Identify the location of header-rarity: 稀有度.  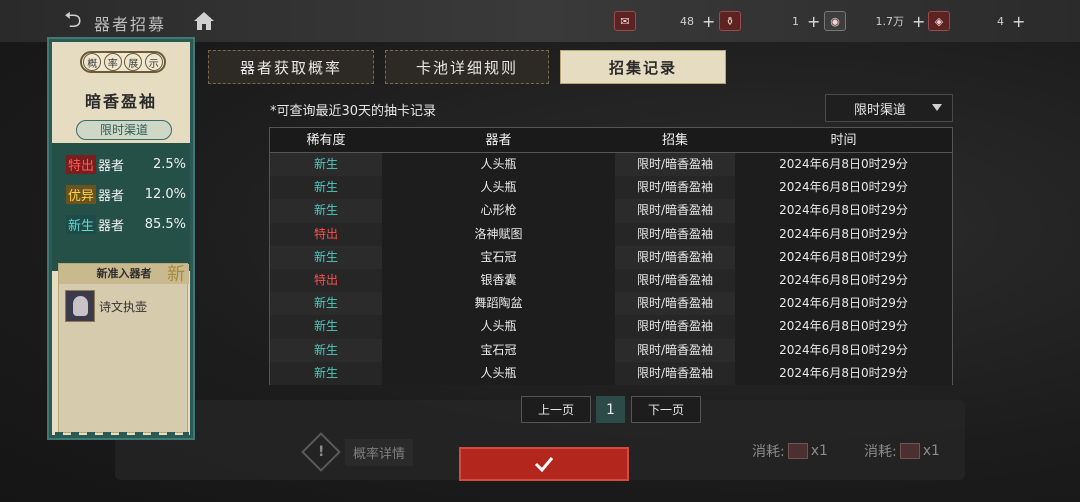
(326, 140).